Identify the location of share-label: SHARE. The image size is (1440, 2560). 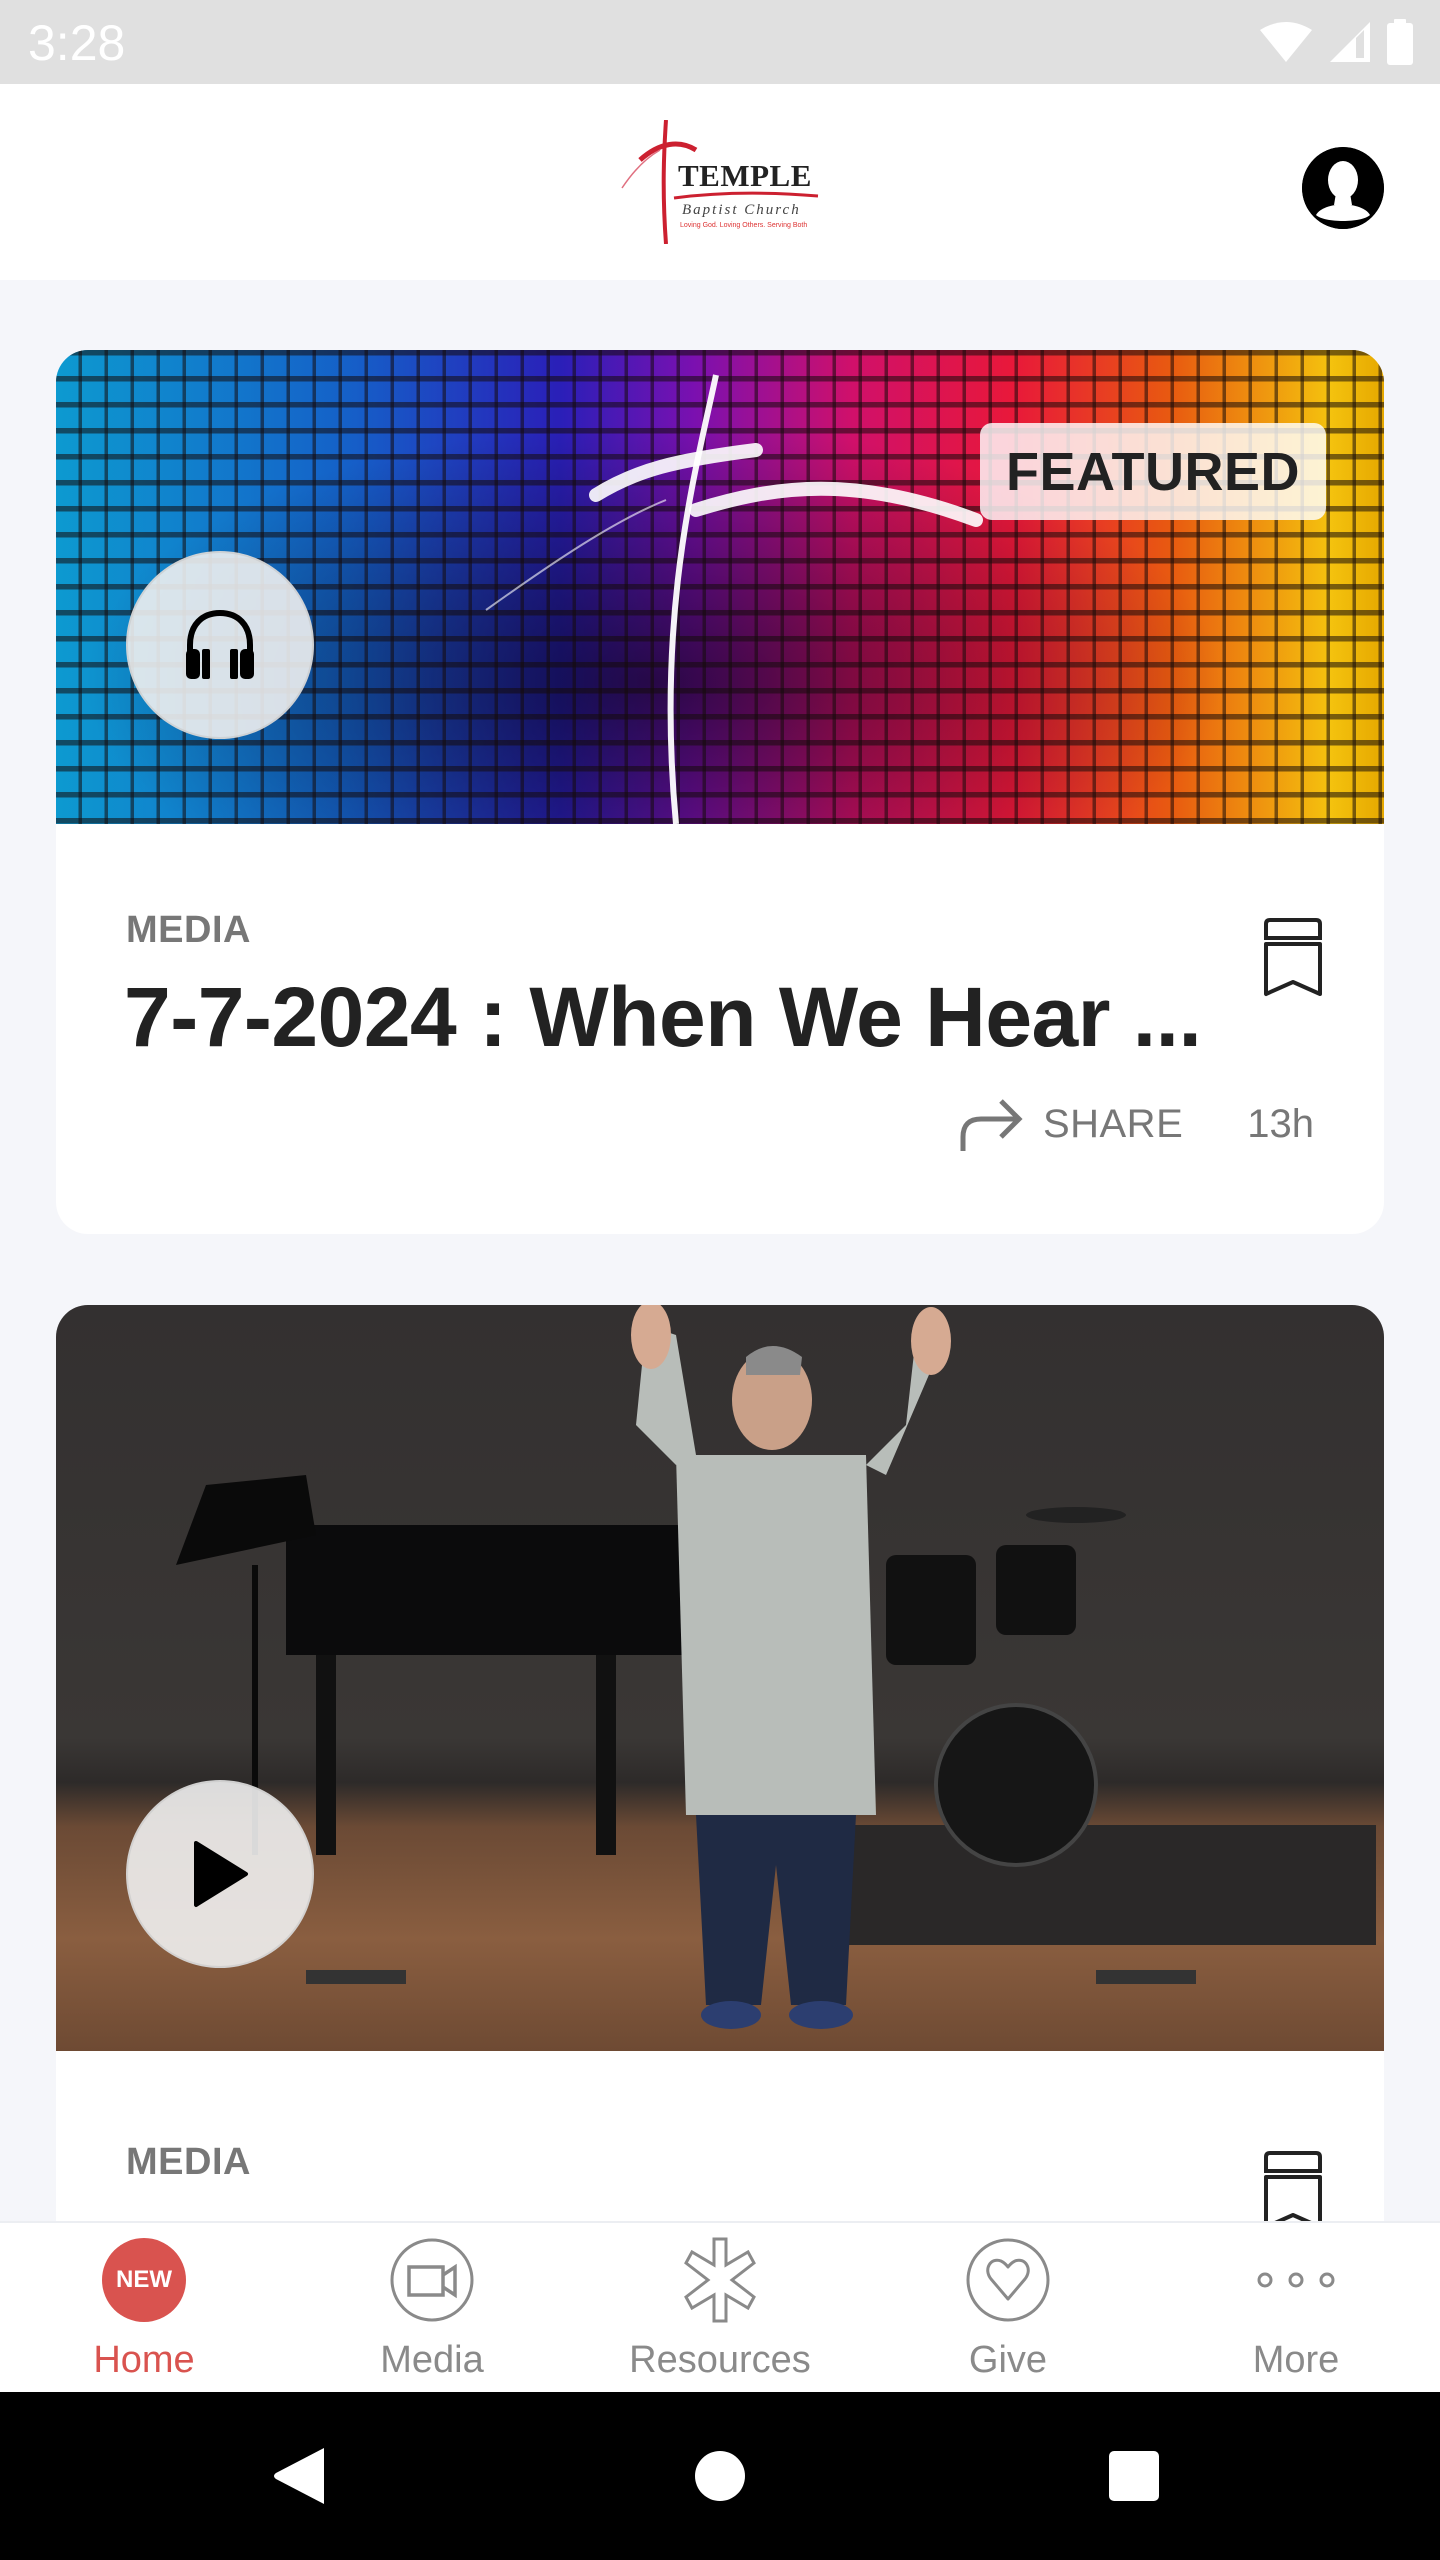
(1113, 1123).